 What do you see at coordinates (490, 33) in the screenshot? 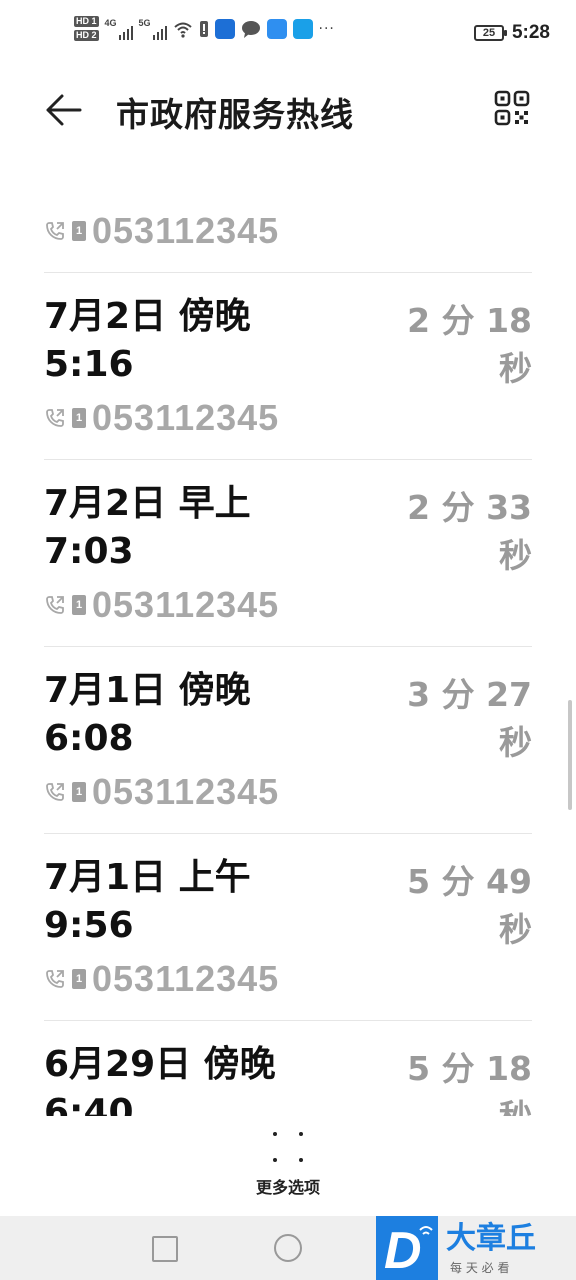
I see `battery-icon: 25` at bounding box center [490, 33].